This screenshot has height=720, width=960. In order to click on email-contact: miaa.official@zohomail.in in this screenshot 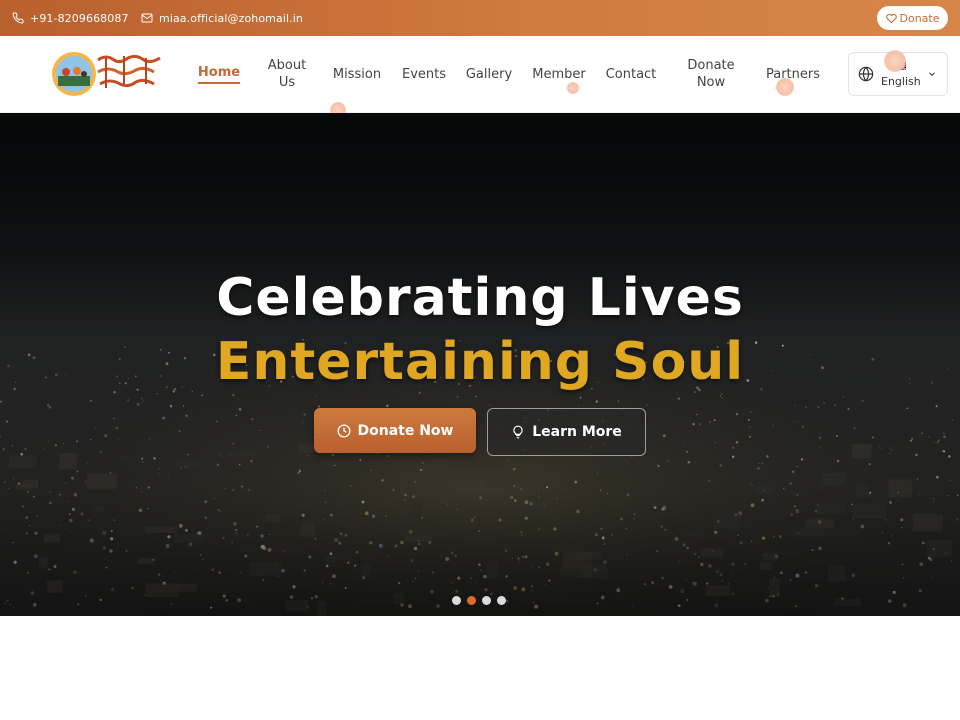, I will do `click(222, 18)`.